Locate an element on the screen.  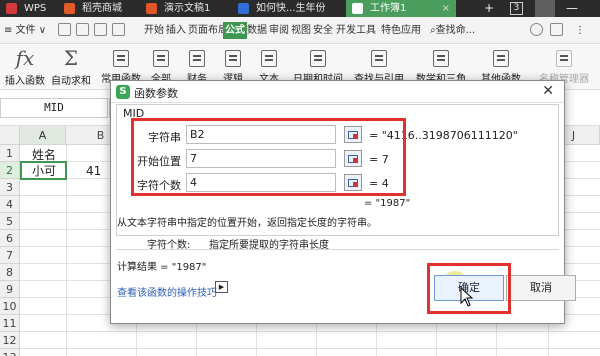
autosum-button: Σ 自动求和 is located at coordinates (71, 66).